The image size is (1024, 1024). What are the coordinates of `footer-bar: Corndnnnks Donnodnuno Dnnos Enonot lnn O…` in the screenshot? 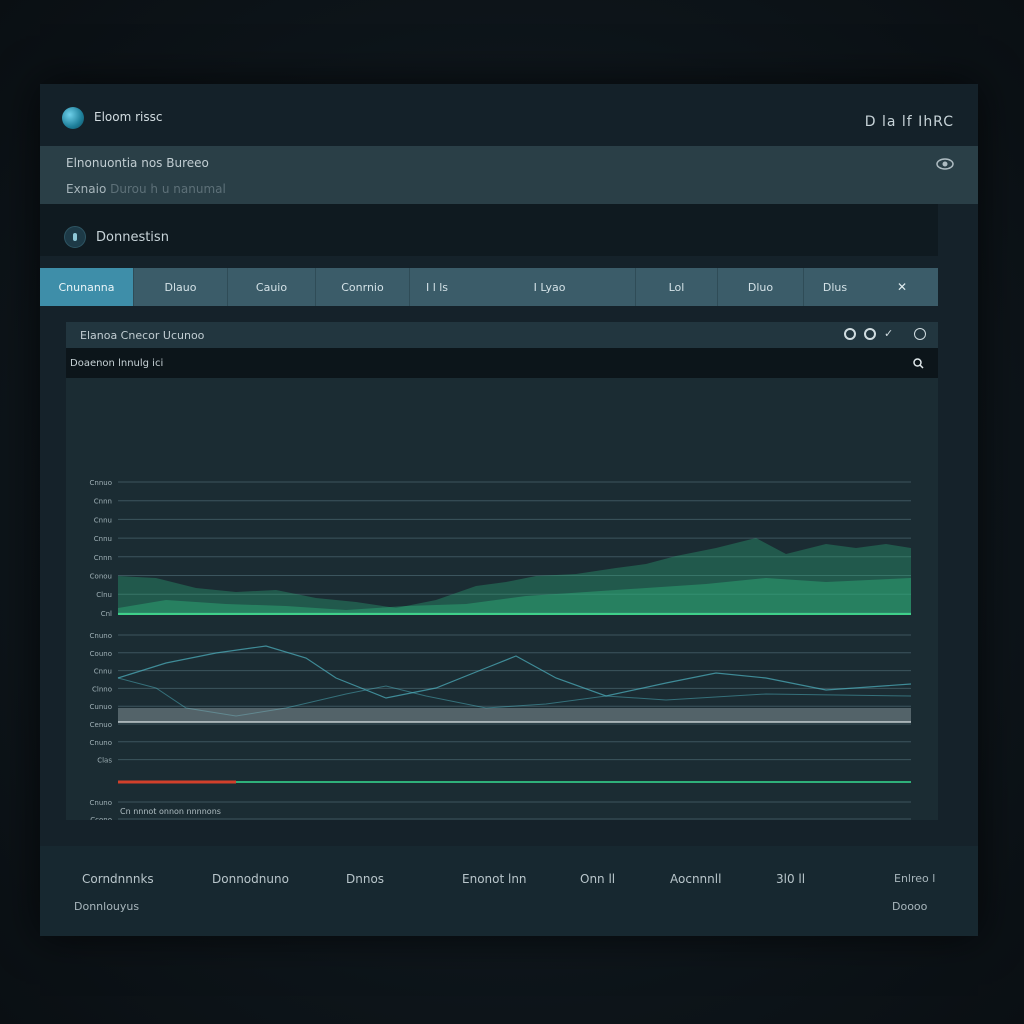 It's located at (509, 891).